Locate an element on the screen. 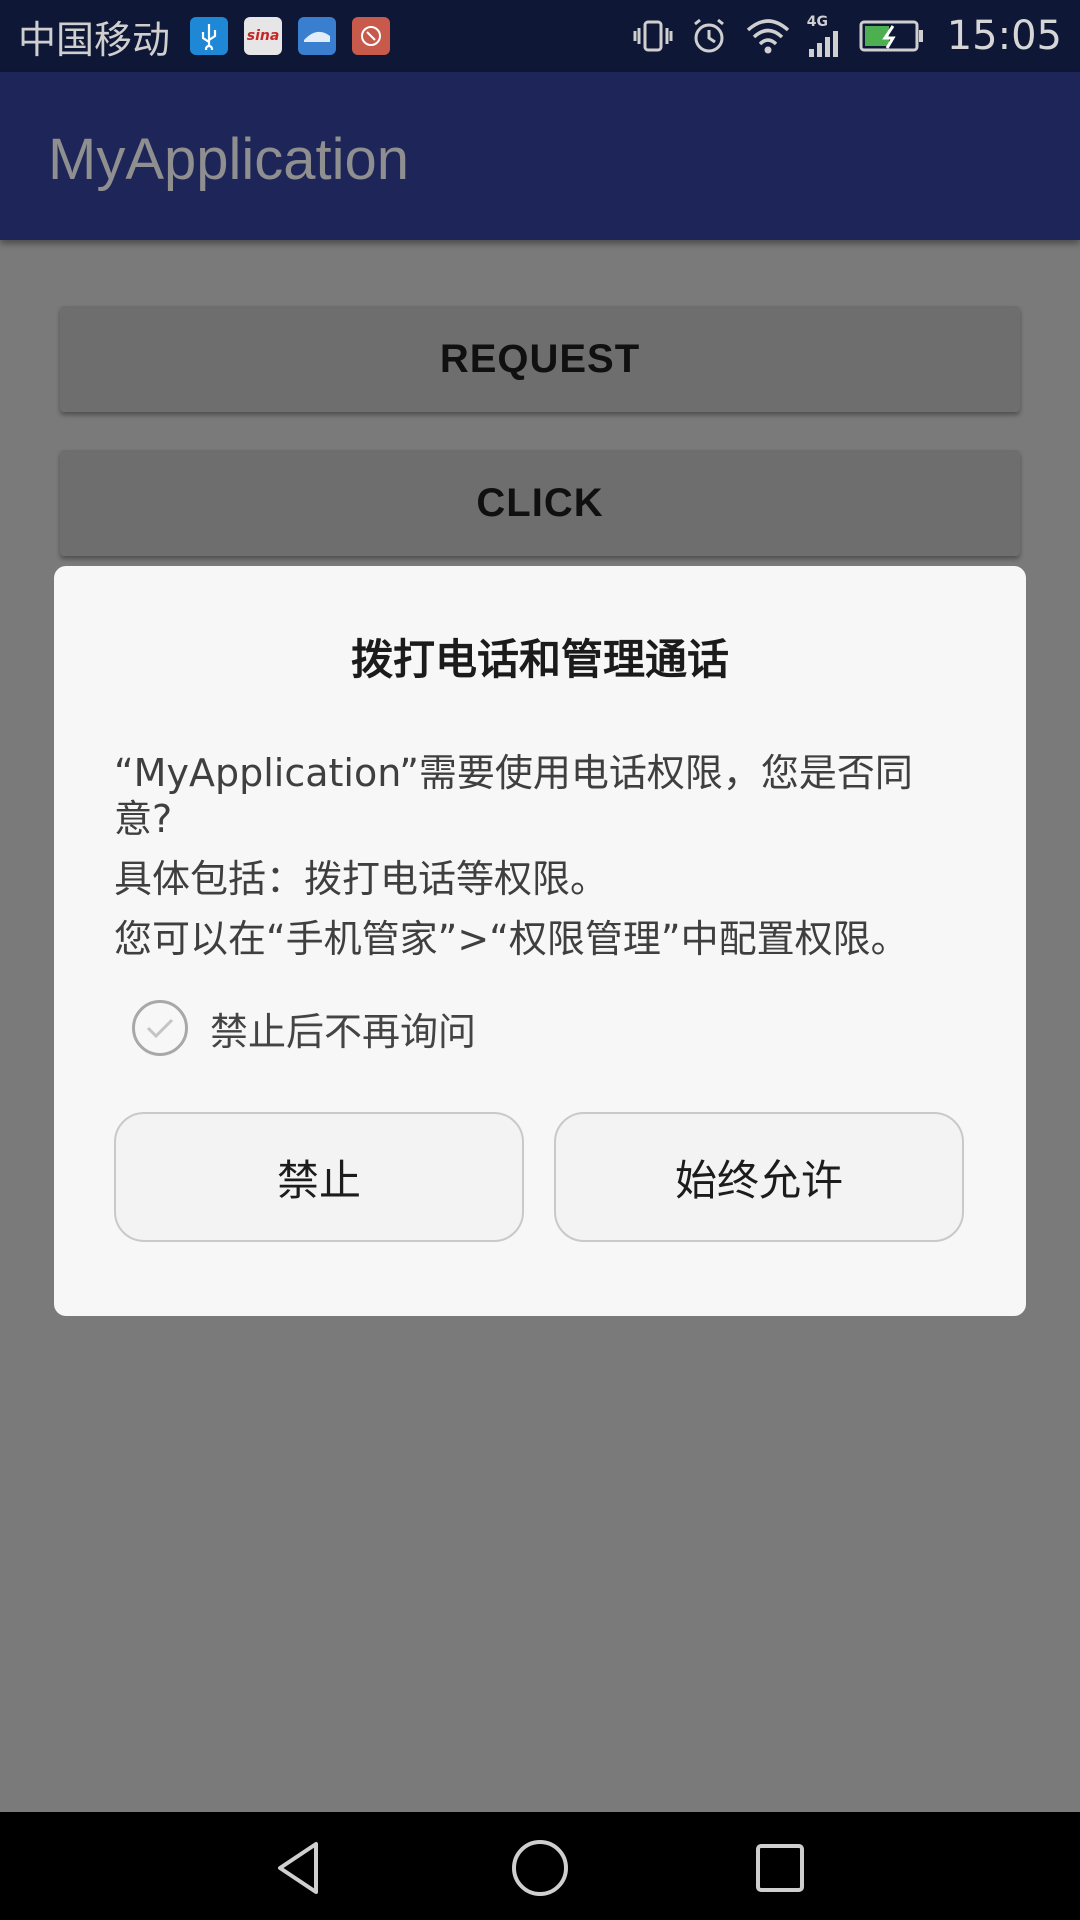  dialog-message-line-2: 具体包括：拨打电话等权限。 is located at coordinates (361, 879).